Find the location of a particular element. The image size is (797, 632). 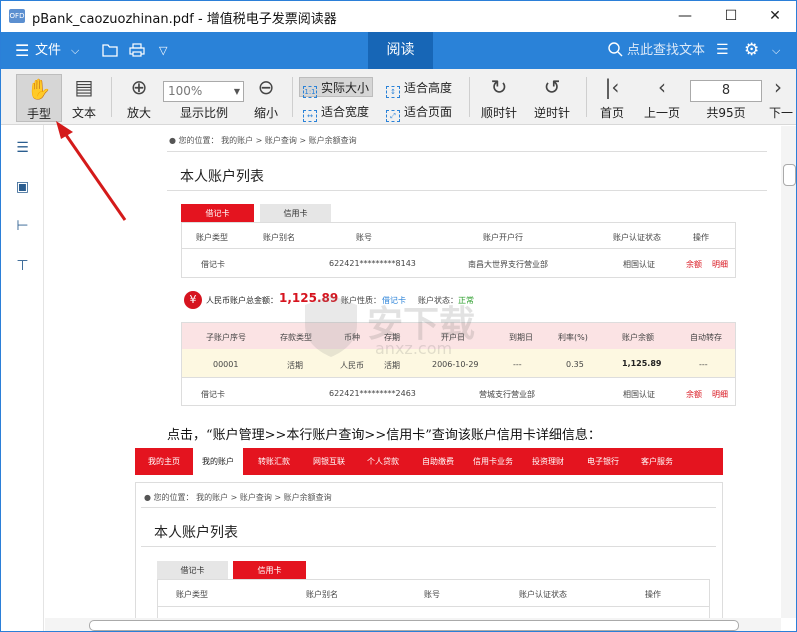

minimize-button: — is located at coordinates (685, 16).